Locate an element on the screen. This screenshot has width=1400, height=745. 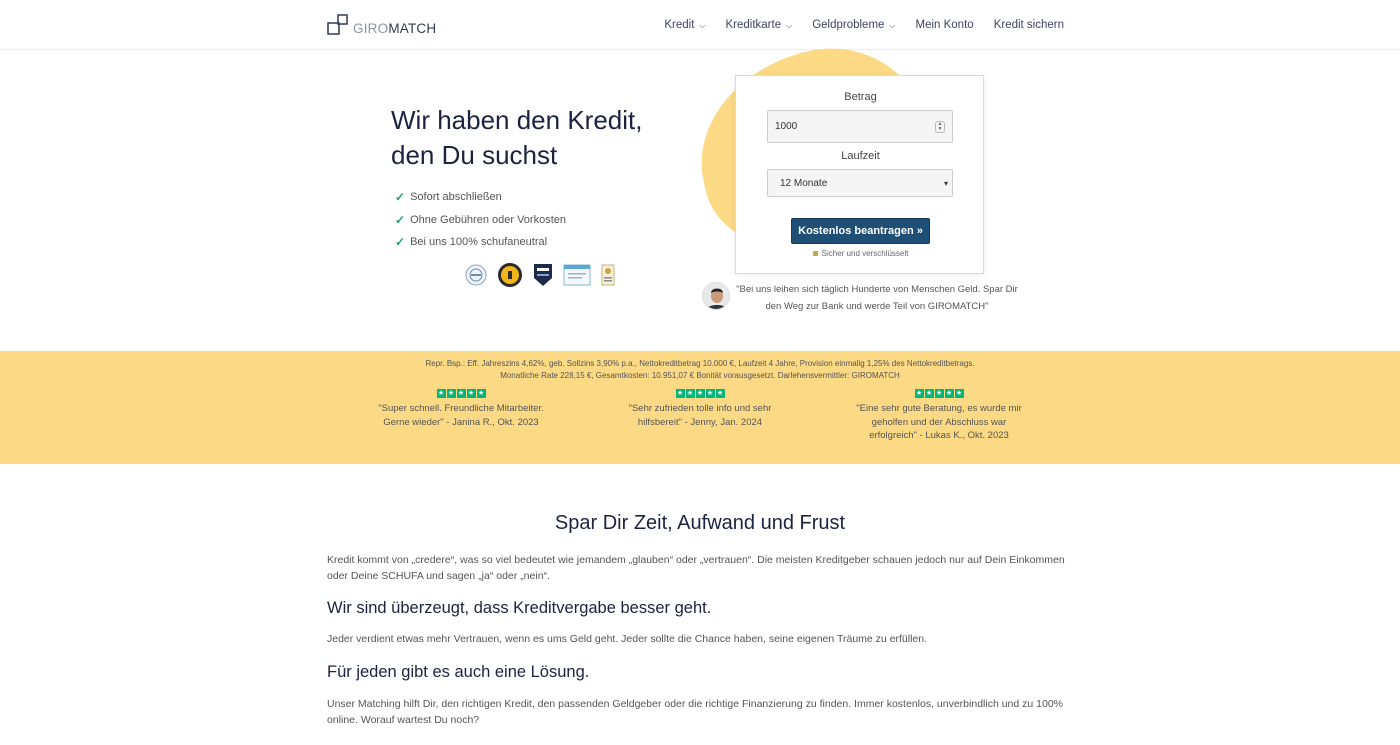
chevron-down-icon: ▾ is located at coordinates (945, 183).